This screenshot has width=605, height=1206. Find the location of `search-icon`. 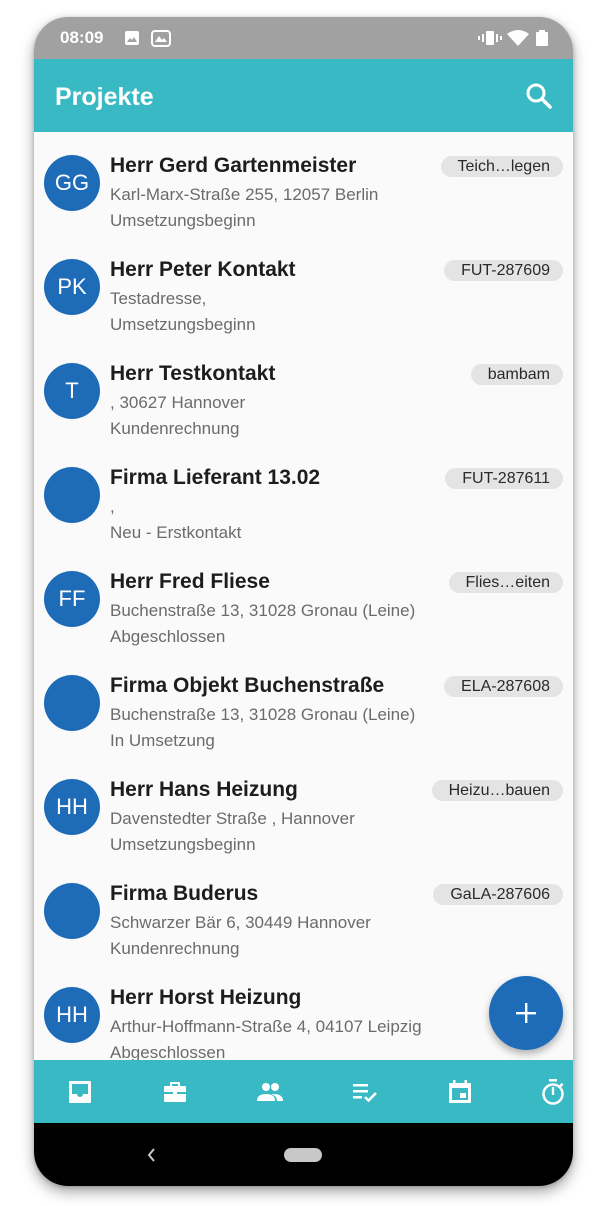

search-icon is located at coordinates (539, 96).